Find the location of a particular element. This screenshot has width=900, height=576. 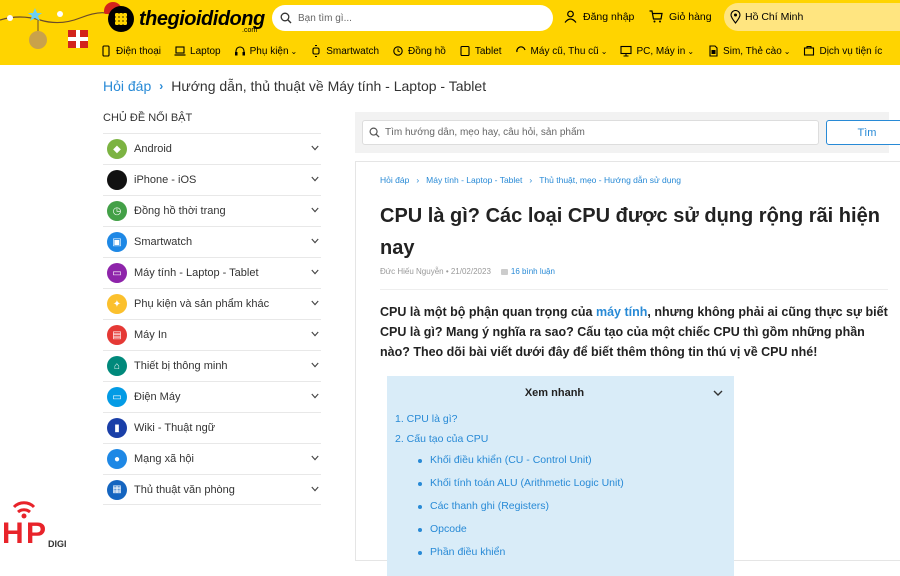

nav-item-label: Đồng hồ is located at coordinates (427, 51).